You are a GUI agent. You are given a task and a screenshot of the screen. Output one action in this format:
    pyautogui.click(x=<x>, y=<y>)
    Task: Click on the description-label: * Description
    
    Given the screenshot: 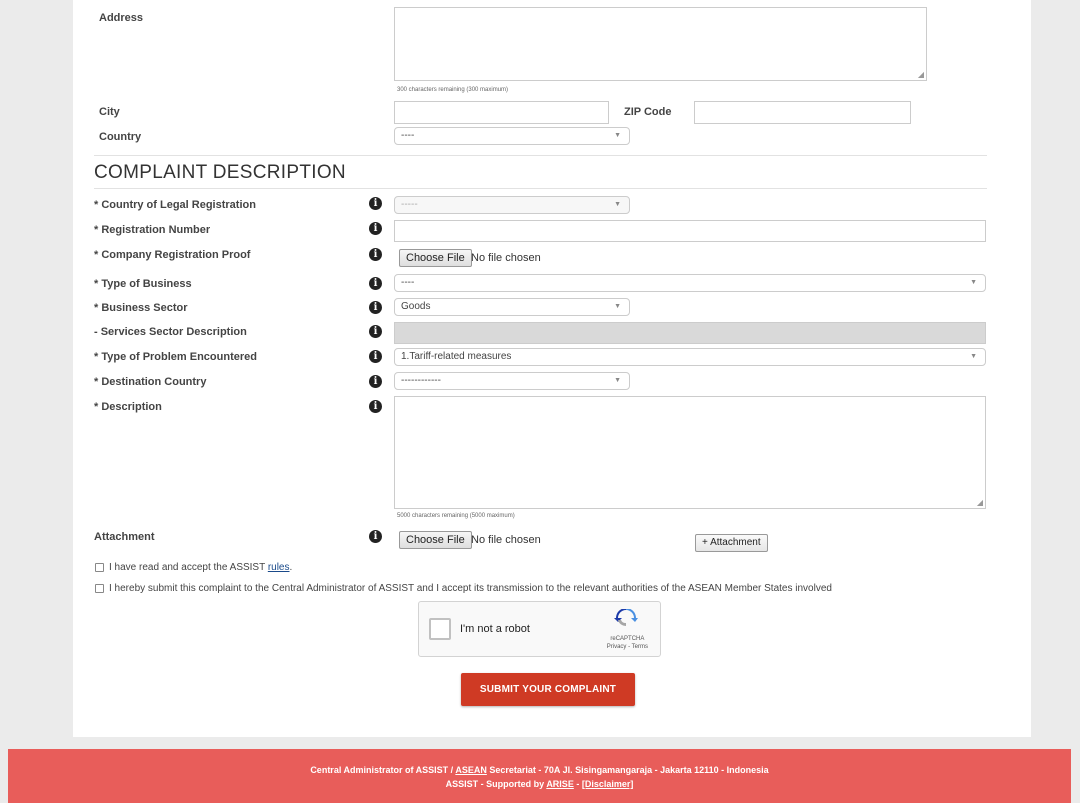 What is the action you would take?
    pyautogui.click(x=128, y=407)
    